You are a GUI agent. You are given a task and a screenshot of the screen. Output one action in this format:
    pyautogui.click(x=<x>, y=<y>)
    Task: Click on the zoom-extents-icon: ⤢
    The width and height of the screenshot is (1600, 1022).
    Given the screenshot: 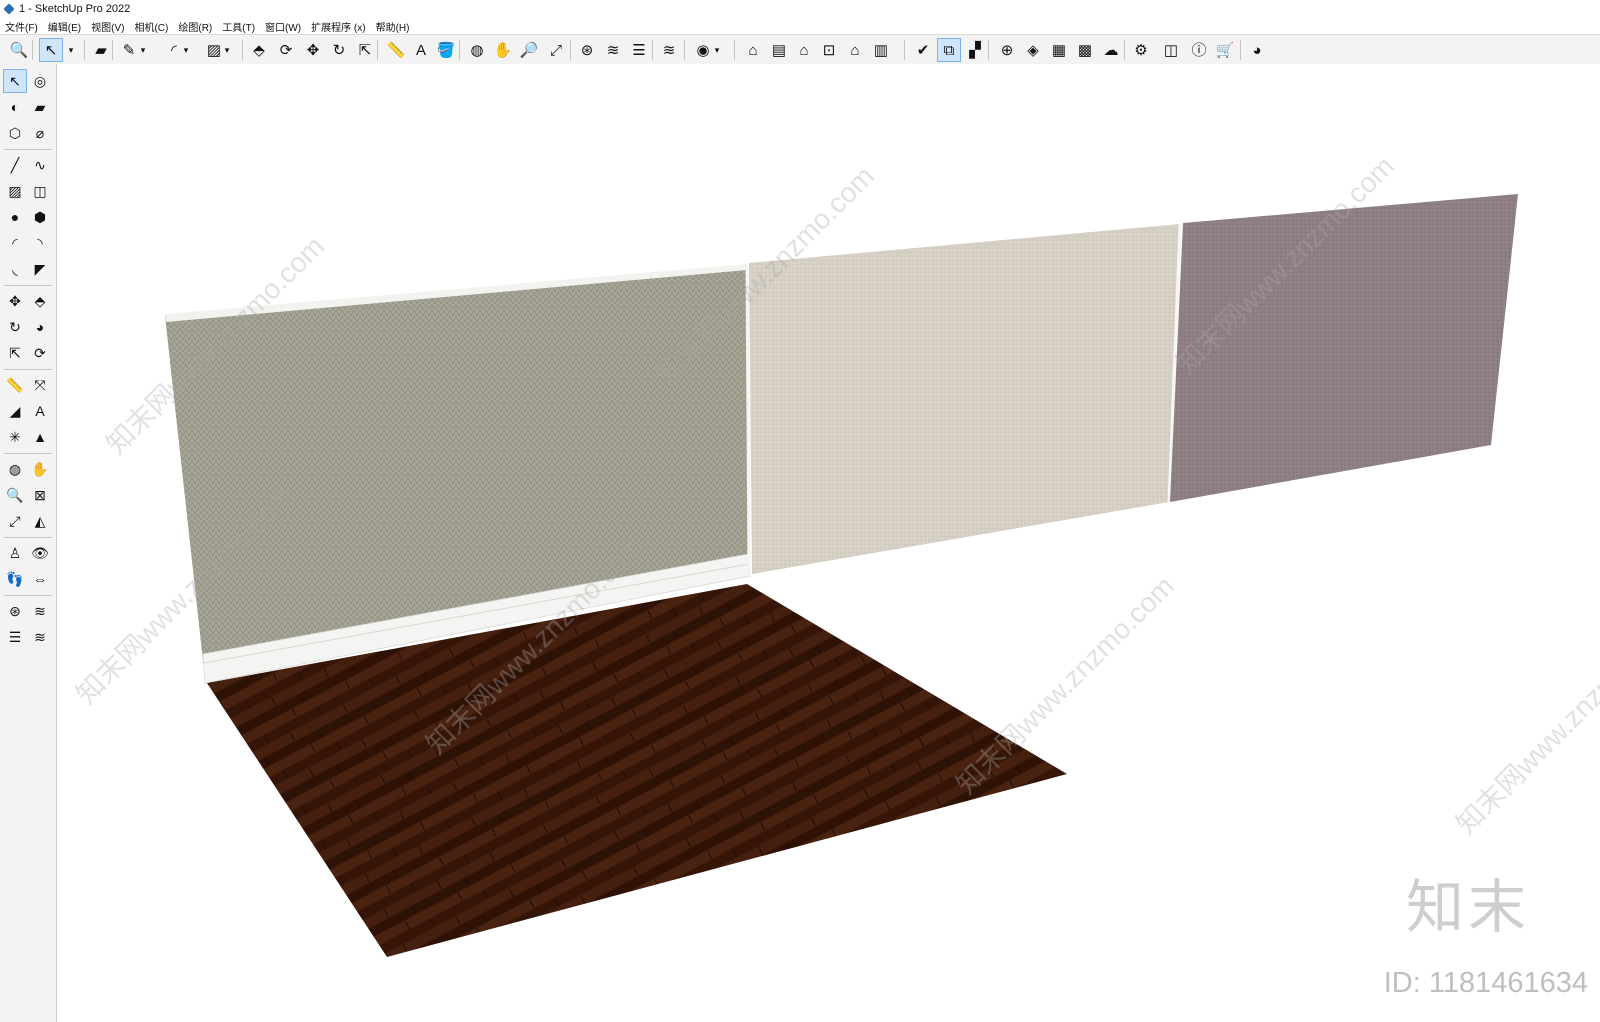 What is the action you would take?
    pyautogui.click(x=556, y=50)
    